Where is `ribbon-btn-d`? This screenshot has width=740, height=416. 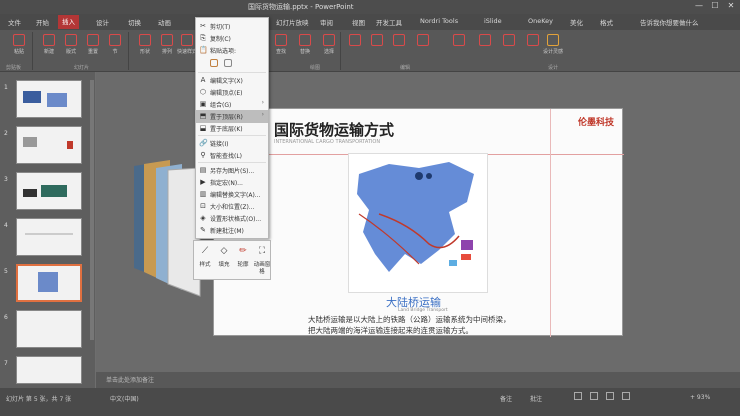
ribbon-btn-d is located at coordinates (423, 43).